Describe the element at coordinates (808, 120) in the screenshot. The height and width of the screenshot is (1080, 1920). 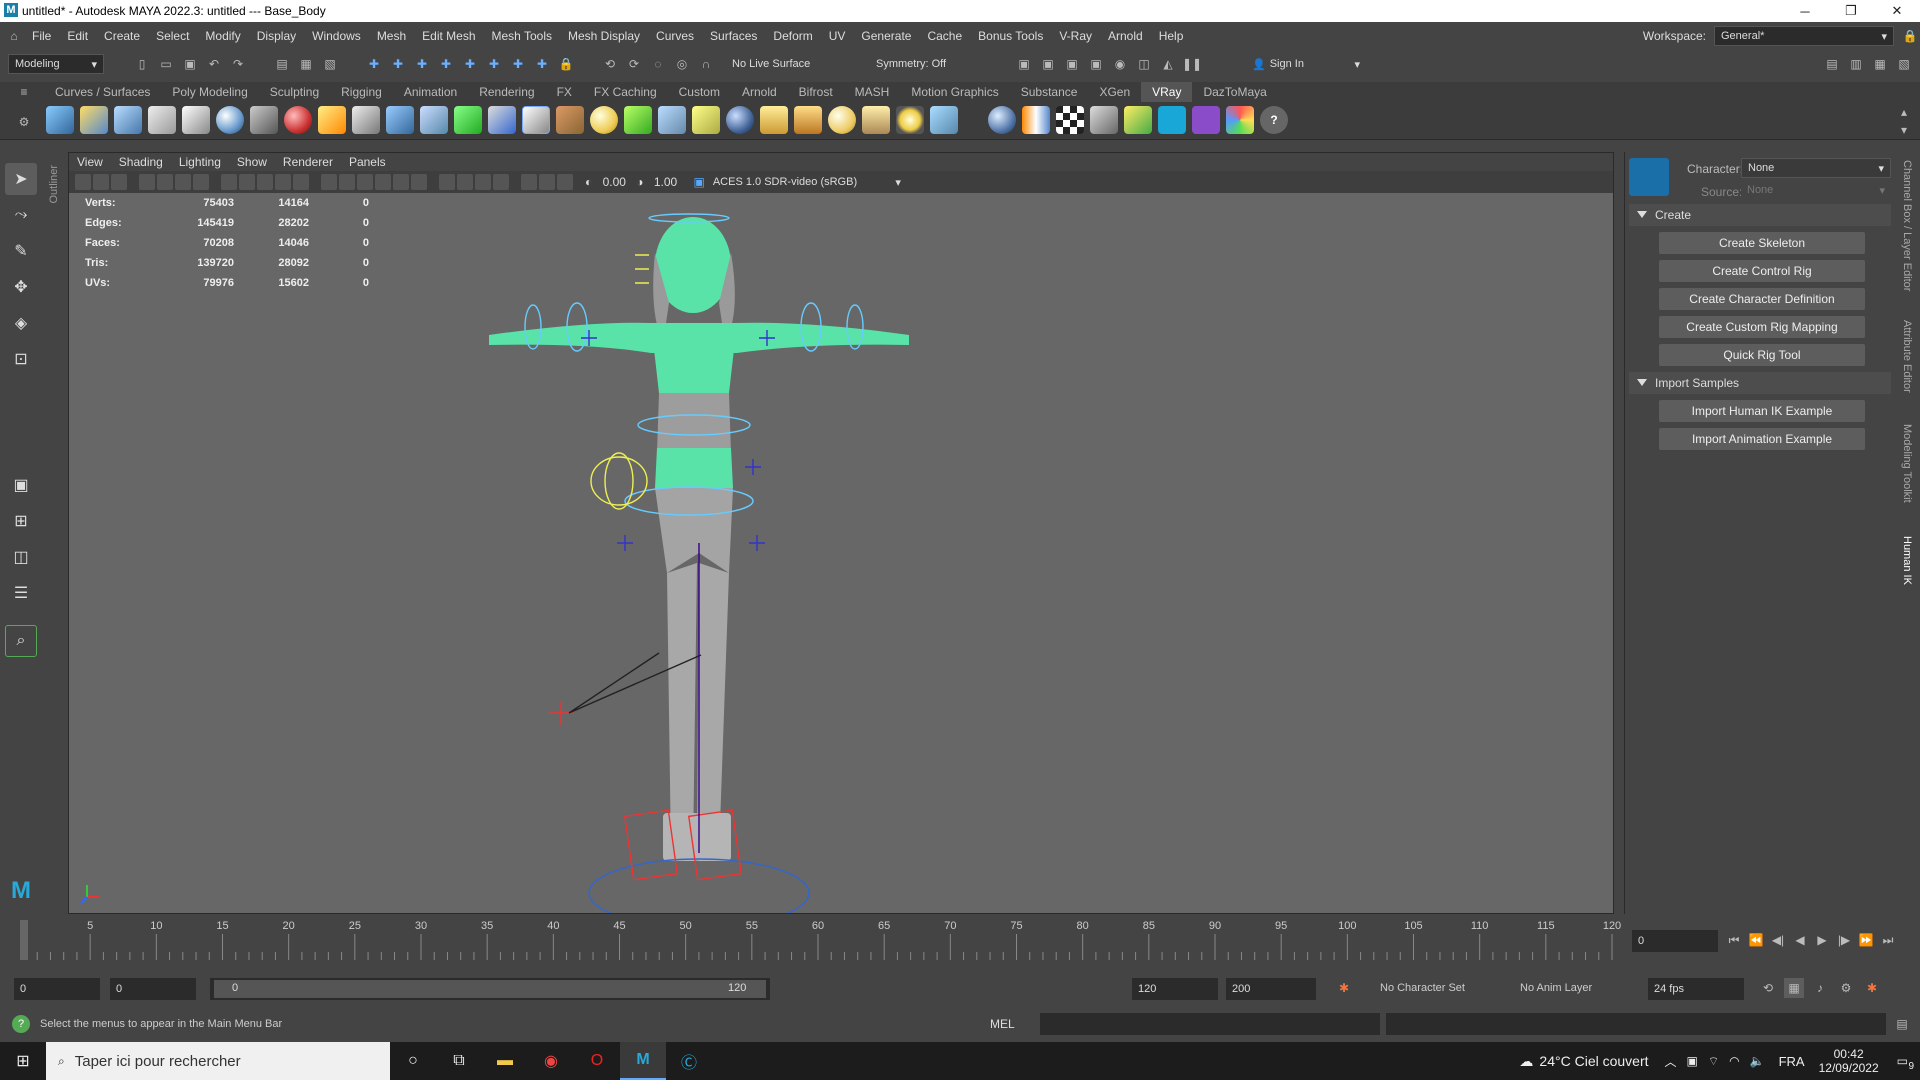
I see `vray-spot-light-icon` at that location.